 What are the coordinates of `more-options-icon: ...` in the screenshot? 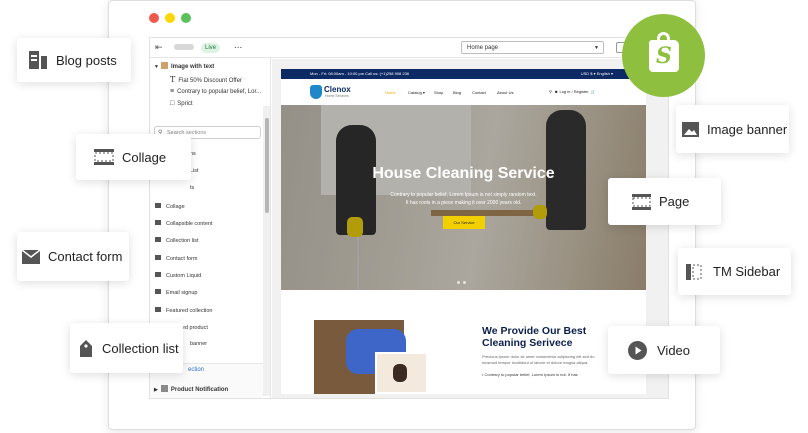 It's located at (238, 45).